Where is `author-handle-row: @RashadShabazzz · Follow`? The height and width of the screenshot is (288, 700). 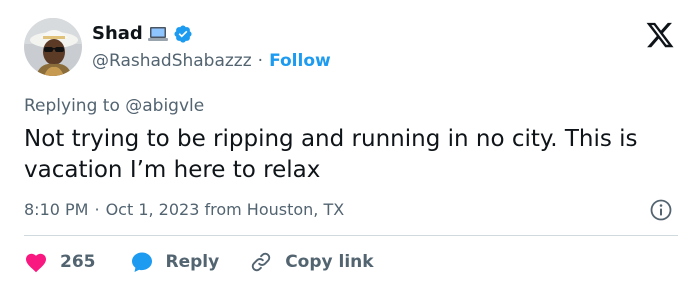 author-handle-row: @RashadShabazzz · Follow is located at coordinates (211, 61).